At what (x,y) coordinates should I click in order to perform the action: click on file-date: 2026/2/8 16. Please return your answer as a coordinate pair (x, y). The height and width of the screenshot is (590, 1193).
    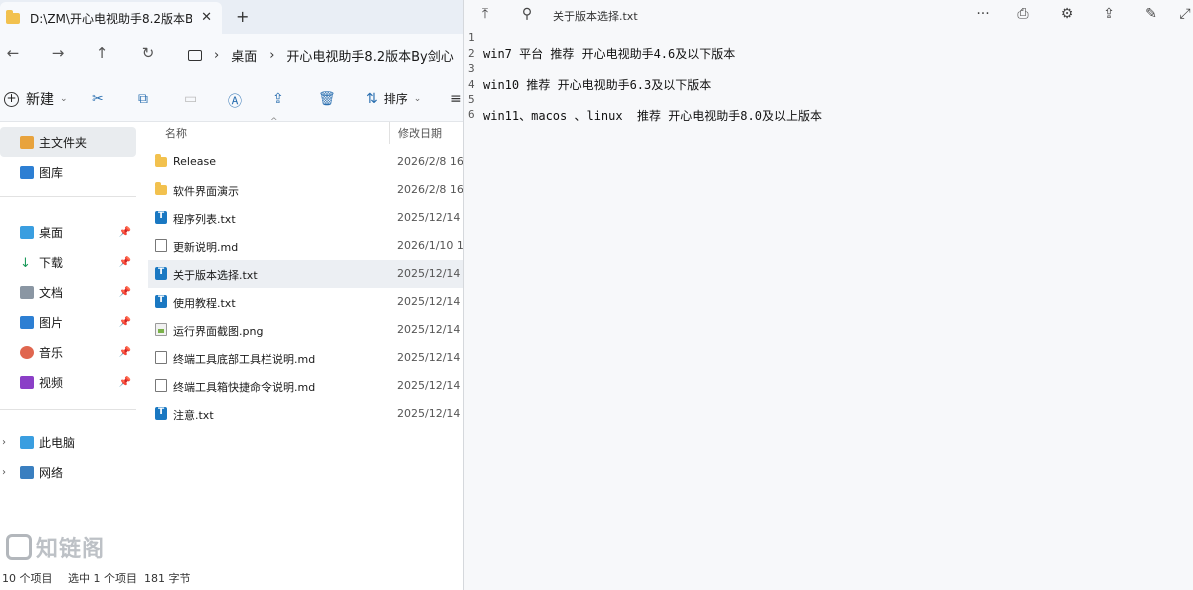
    Looking at the image, I should click on (430, 161).